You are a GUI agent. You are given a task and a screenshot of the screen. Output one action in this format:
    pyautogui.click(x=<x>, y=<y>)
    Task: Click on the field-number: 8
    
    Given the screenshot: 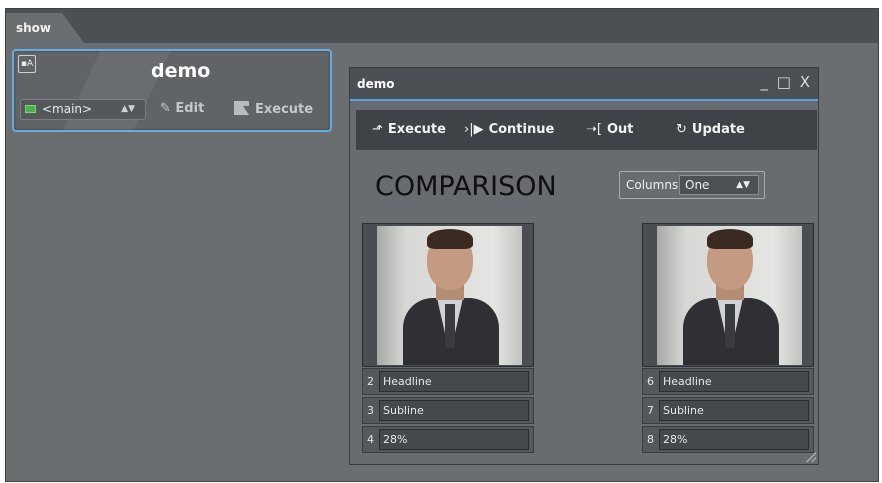 What is the action you would take?
    pyautogui.click(x=650, y=439)
    